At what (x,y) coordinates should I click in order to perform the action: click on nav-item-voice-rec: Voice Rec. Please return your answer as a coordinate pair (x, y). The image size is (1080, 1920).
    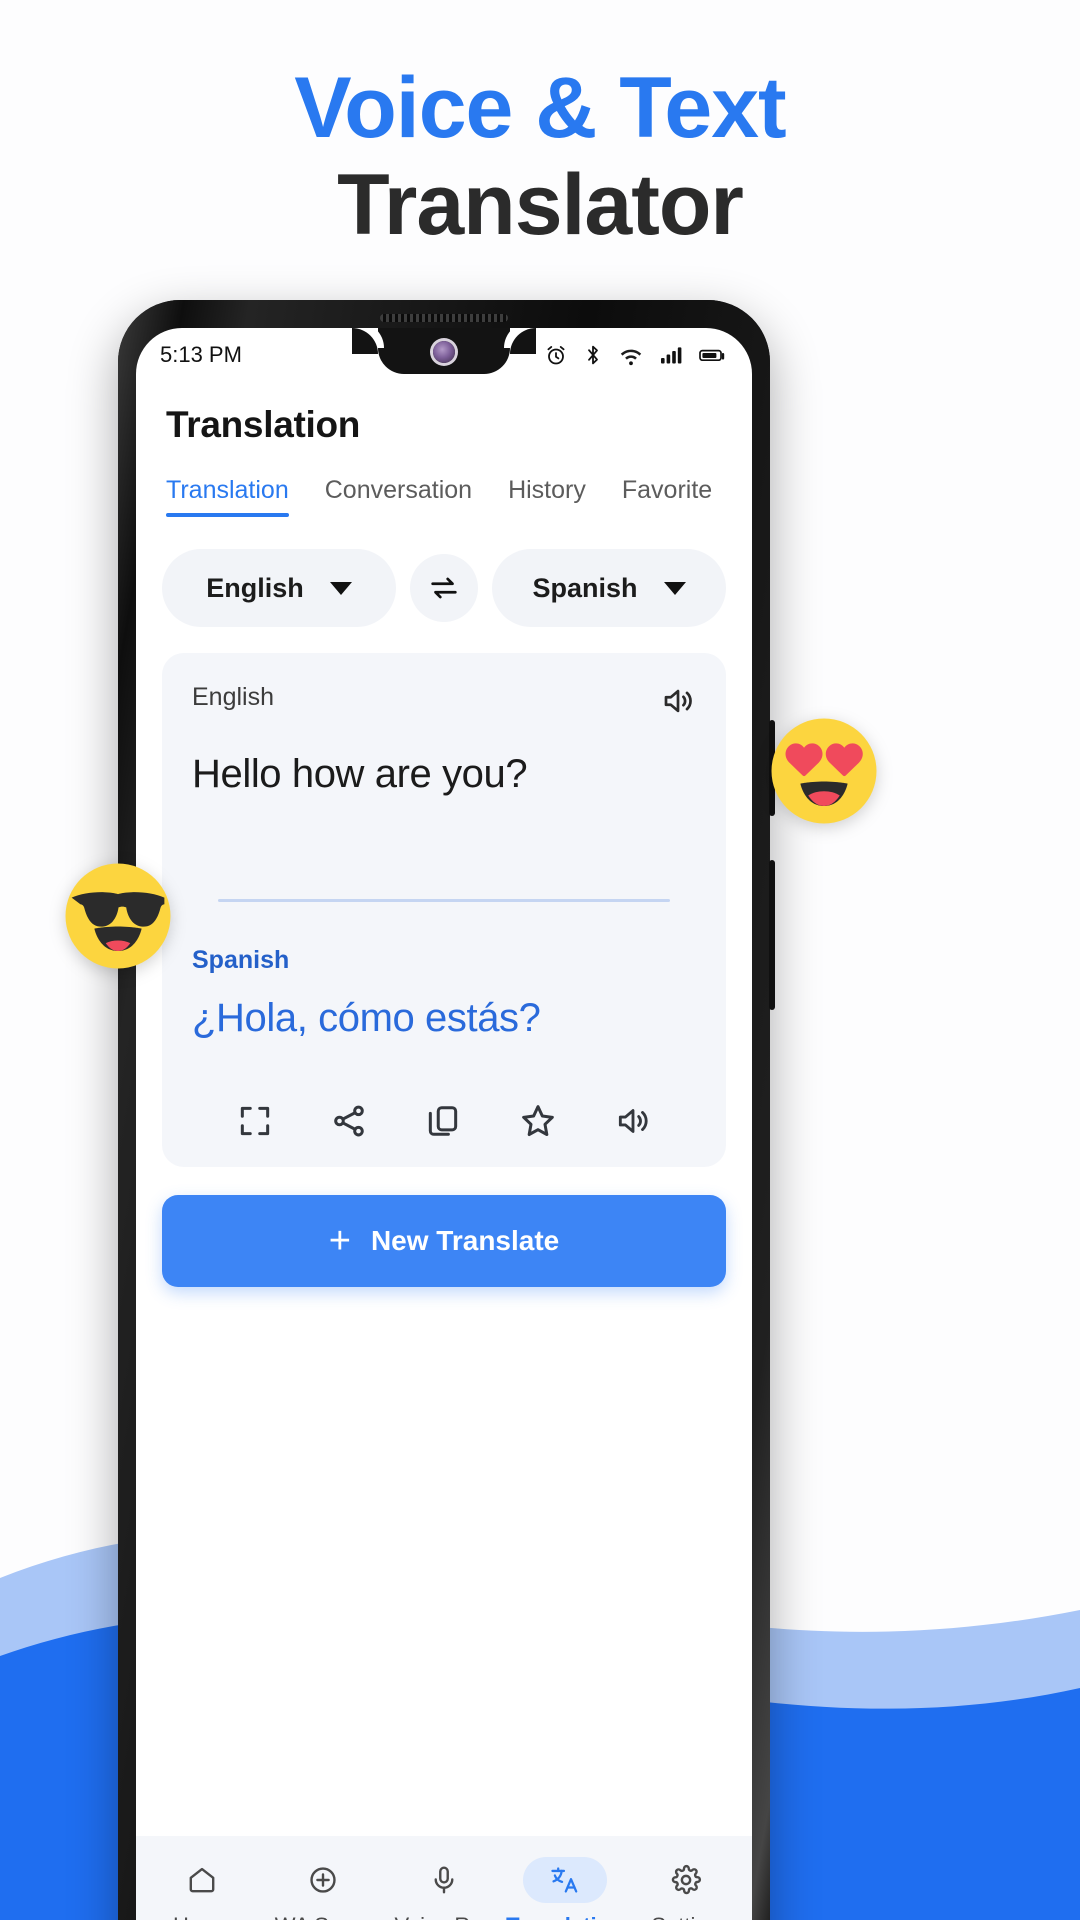
    Looking at the image, I should click on (444, 1888).